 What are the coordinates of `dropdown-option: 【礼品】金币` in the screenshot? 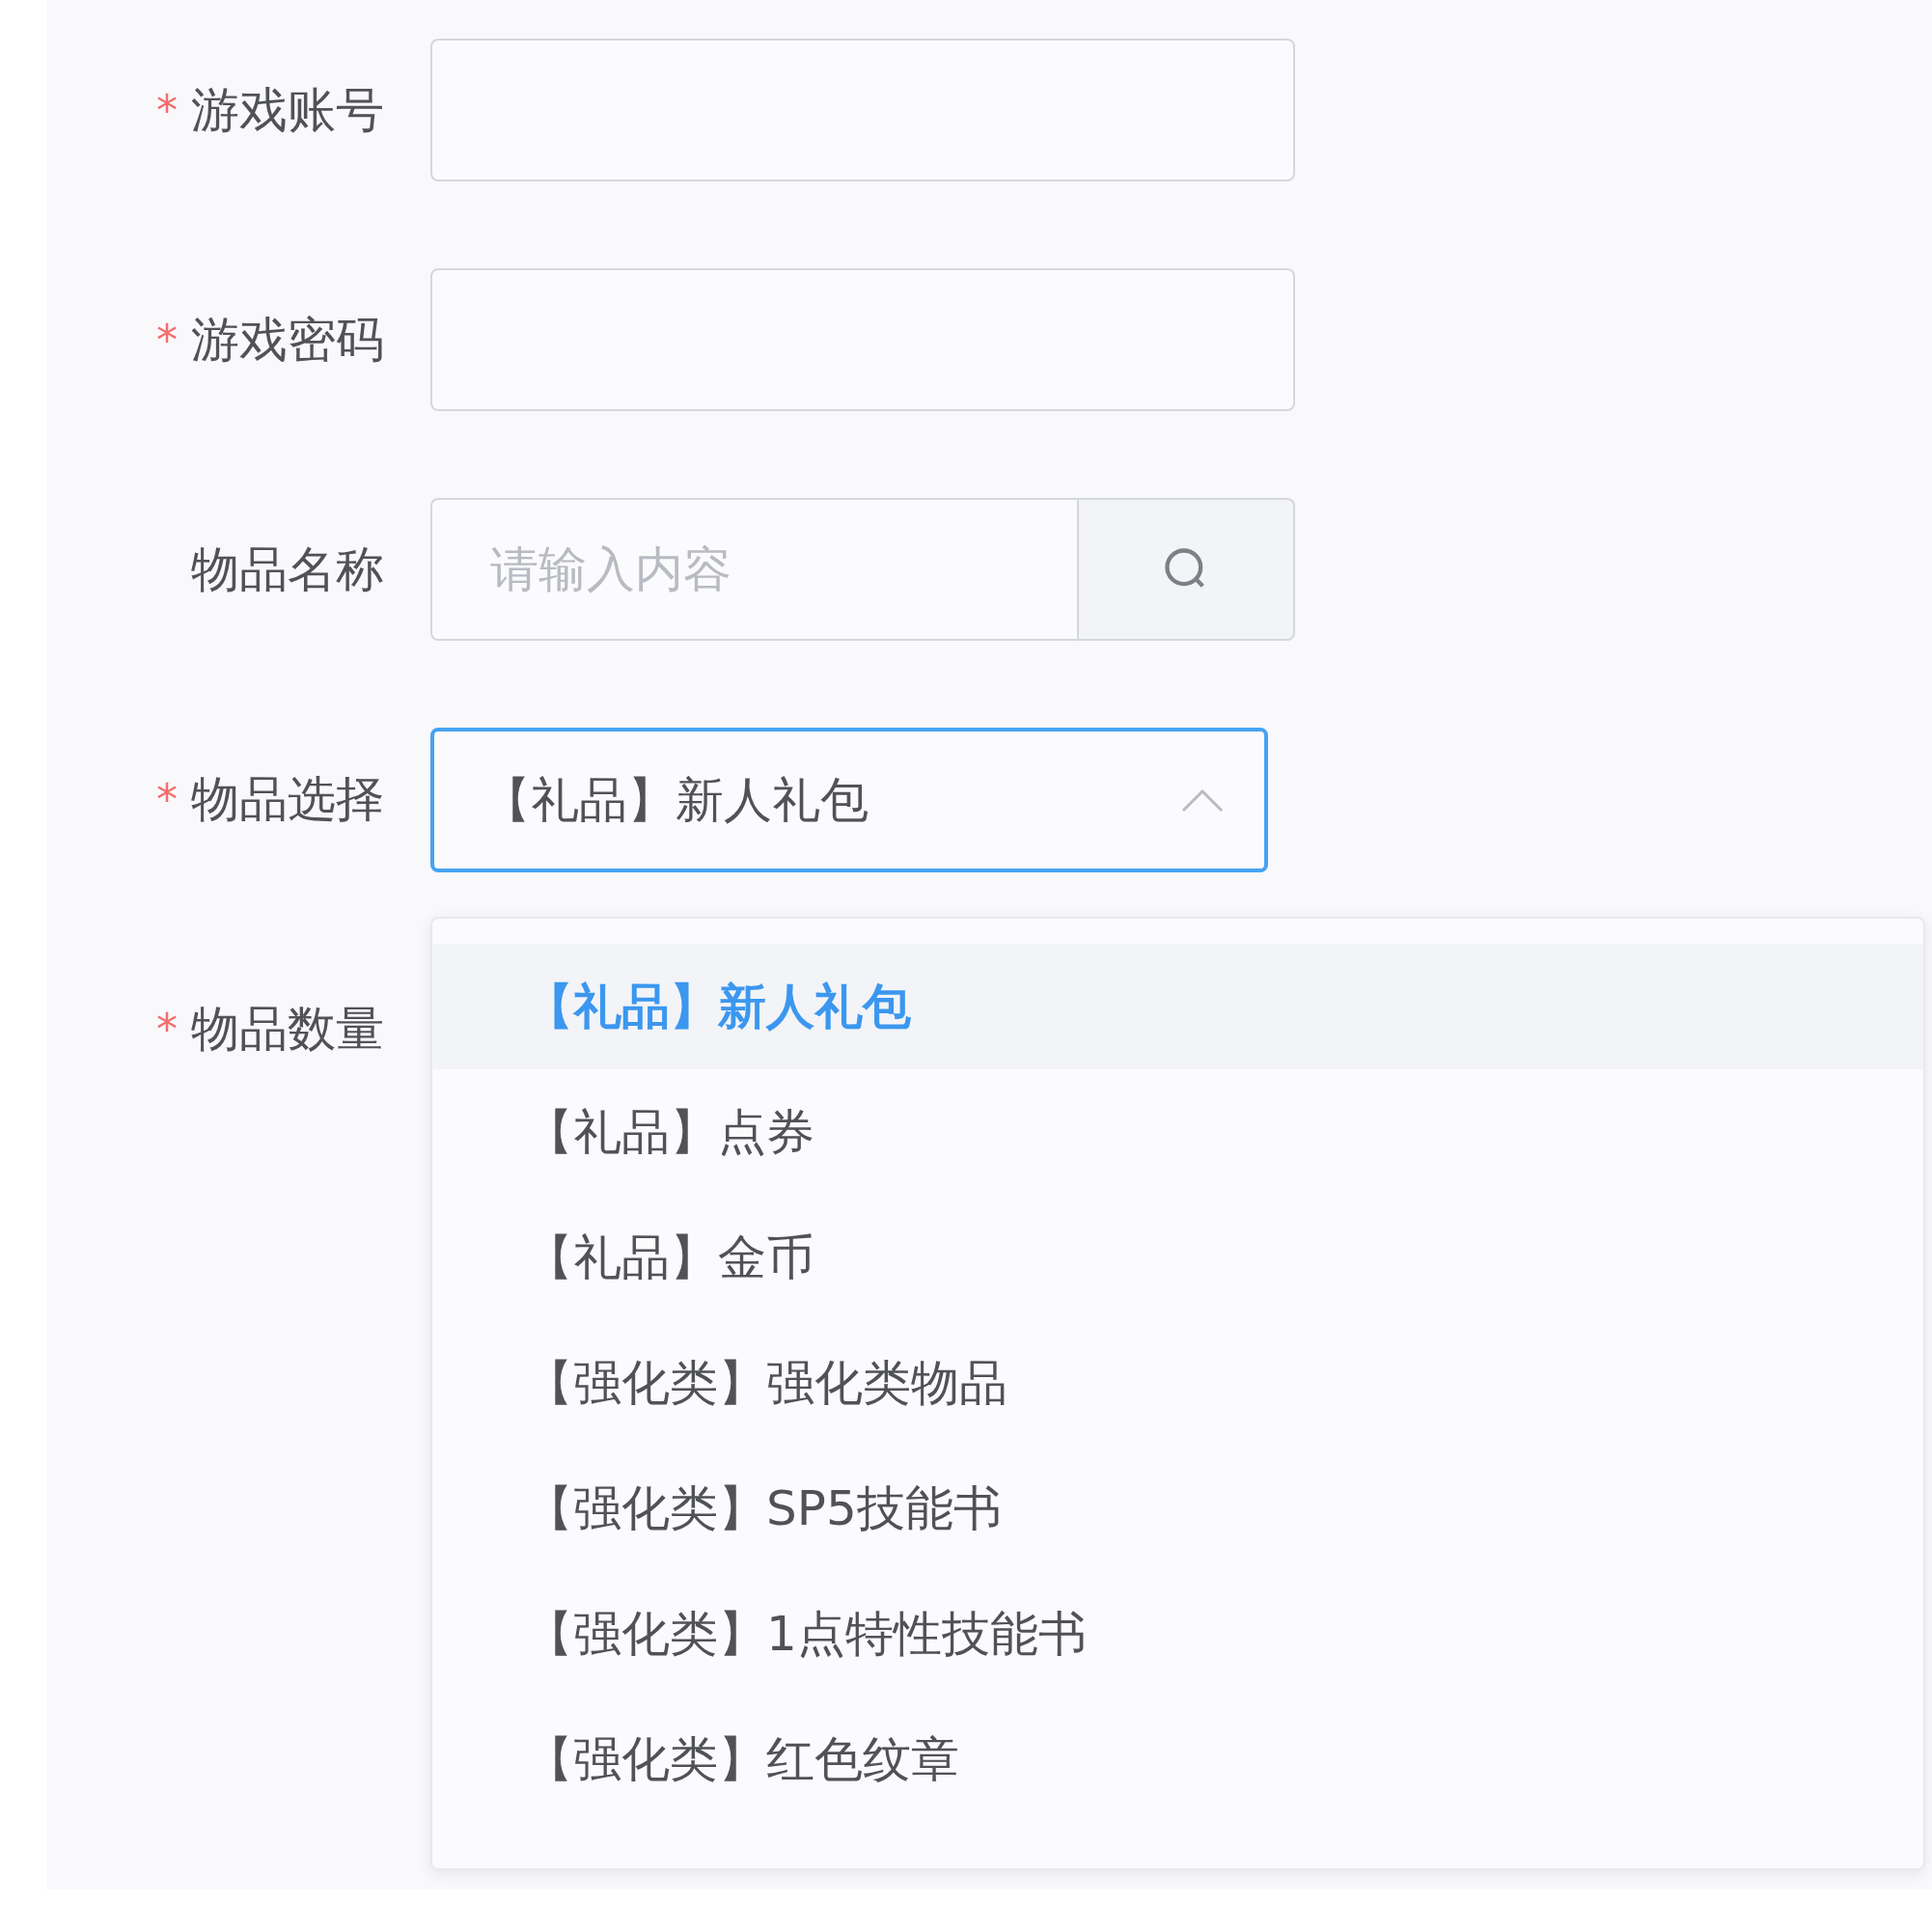 It's located at (1177, 1257).